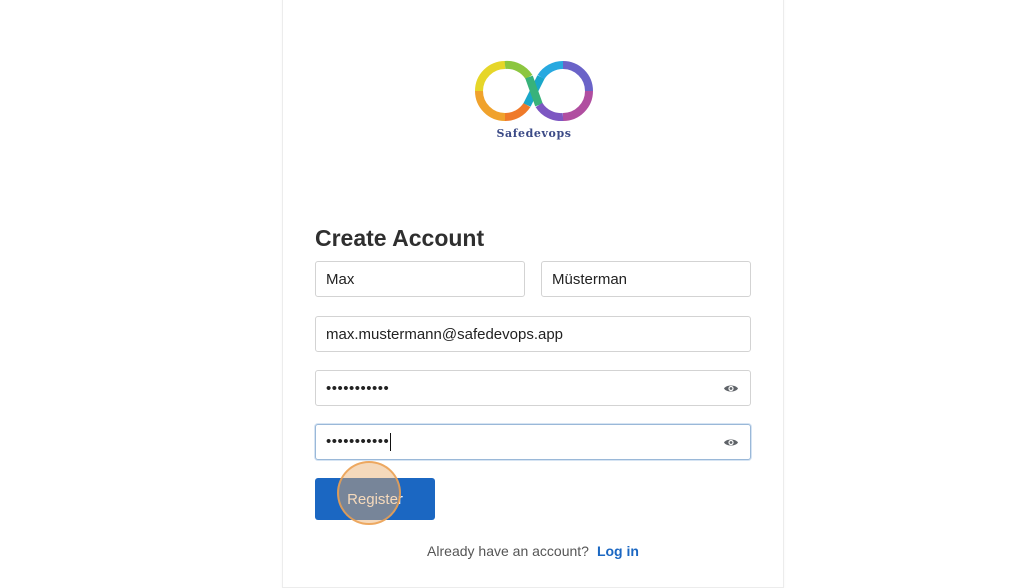 The width and height of the screenshot is (1031, 588). Describe the element at coordinates (533, 388) in the screenshot. I see `password-field: •••••••••••` at that location.